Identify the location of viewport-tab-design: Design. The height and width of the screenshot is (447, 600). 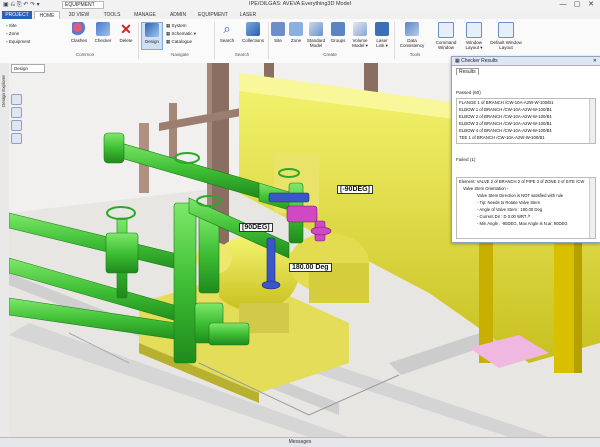
(28, 68).